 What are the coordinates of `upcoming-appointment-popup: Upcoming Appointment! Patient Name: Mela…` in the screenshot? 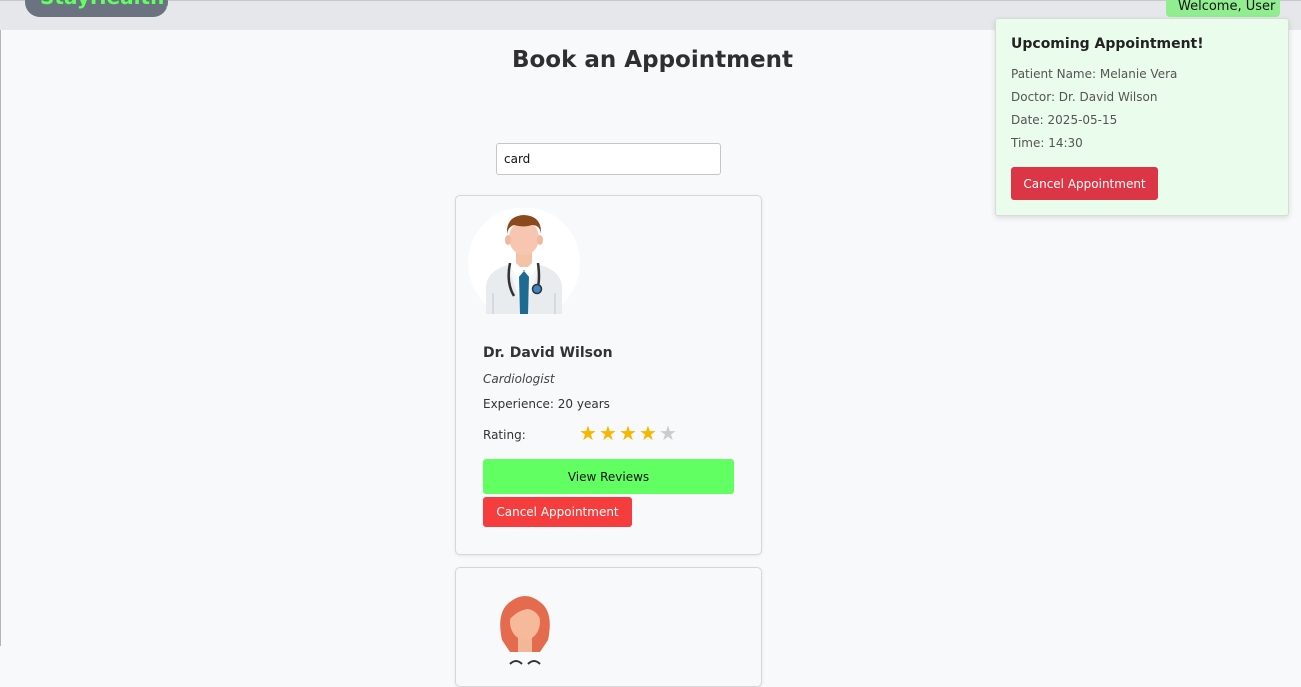 It's located at (1142, 117).